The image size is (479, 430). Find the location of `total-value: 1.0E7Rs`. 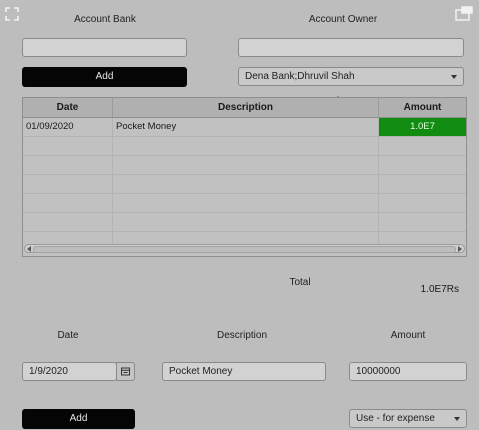

total-value: 1.0E7Rs is located at coordinates (439, 289).